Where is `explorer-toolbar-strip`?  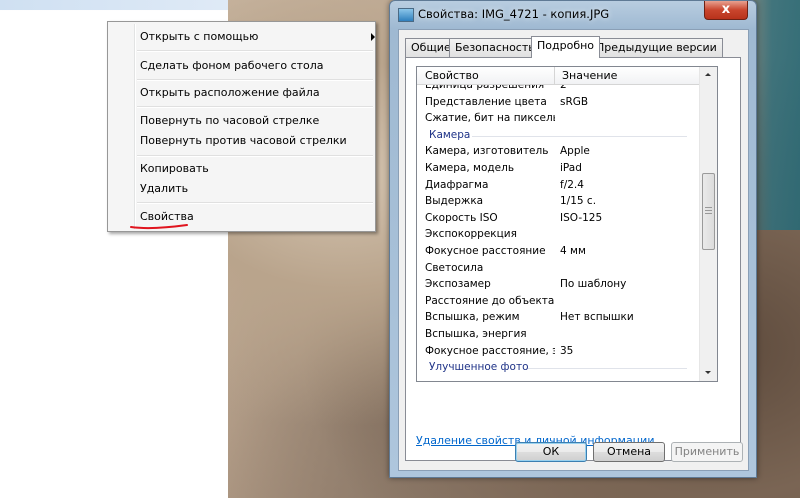 explorer-toolbar-strip is located at coordinates (114, 5).